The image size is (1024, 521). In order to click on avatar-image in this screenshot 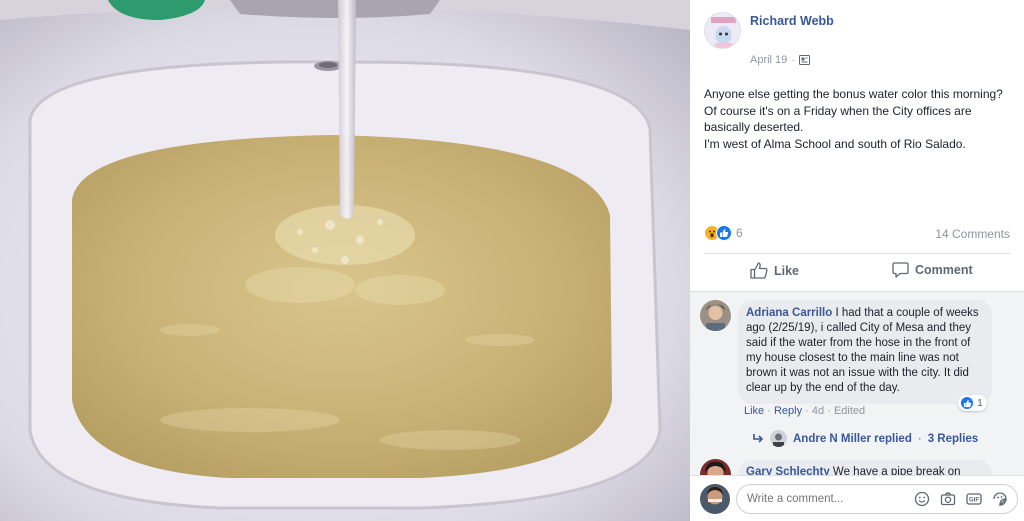, I will do `click(722, 30)`.